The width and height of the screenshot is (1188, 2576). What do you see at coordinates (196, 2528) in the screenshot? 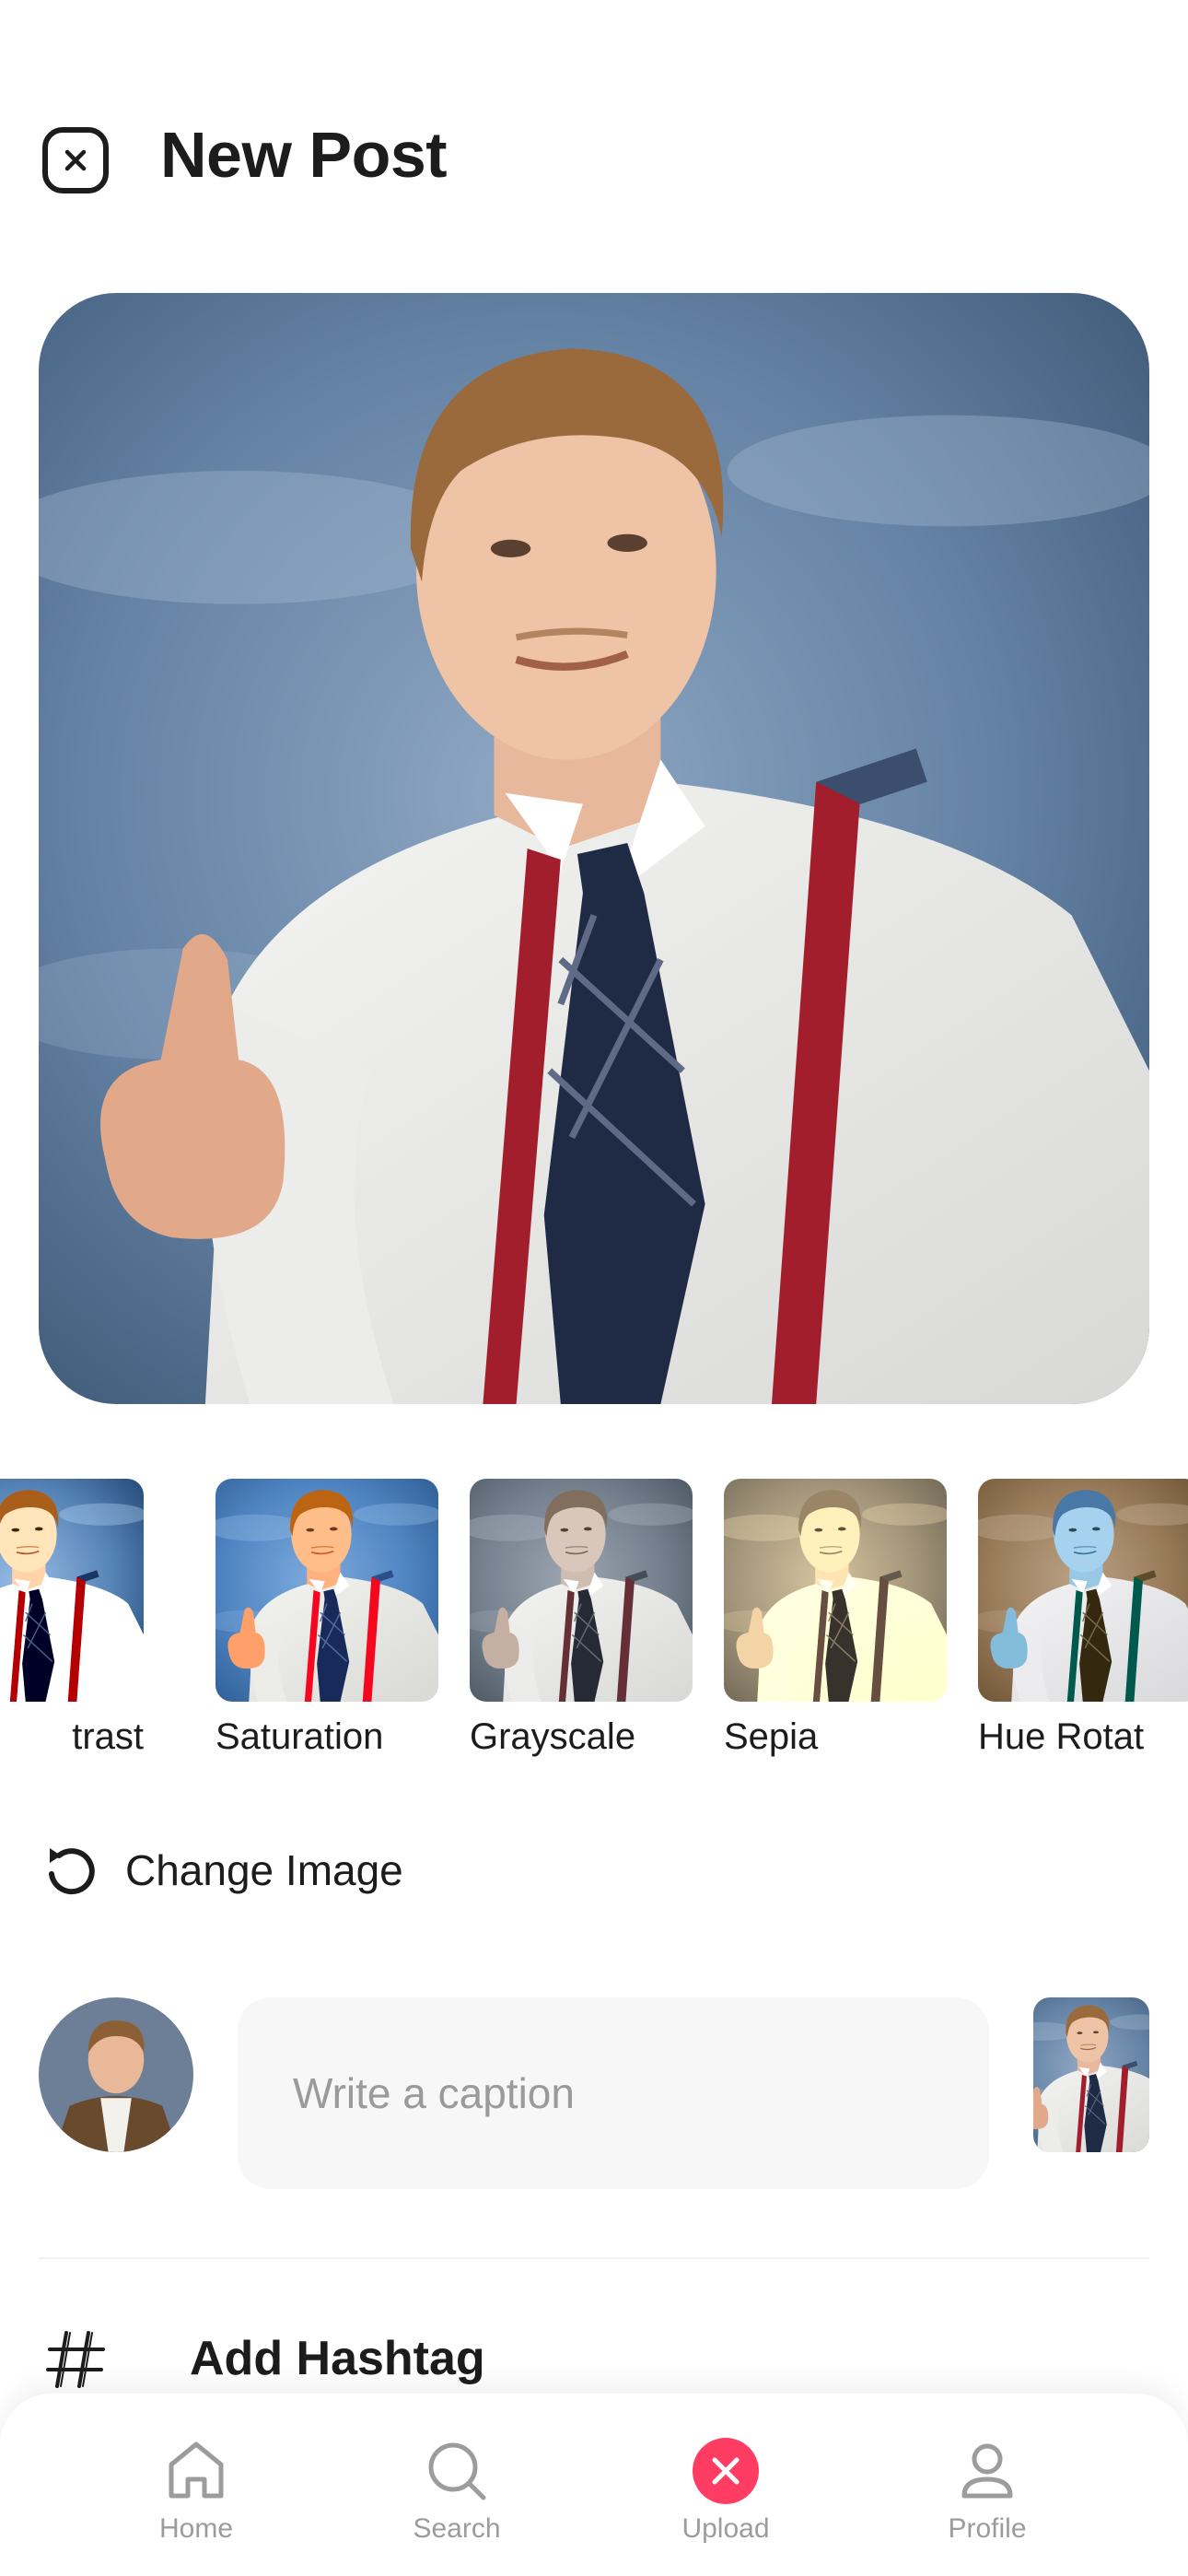
I see `nav-label: Home` at bounding box center [196, 2528].